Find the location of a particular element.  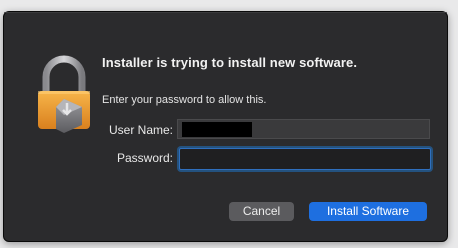

user-name-field is located at coordinates (303, 129).